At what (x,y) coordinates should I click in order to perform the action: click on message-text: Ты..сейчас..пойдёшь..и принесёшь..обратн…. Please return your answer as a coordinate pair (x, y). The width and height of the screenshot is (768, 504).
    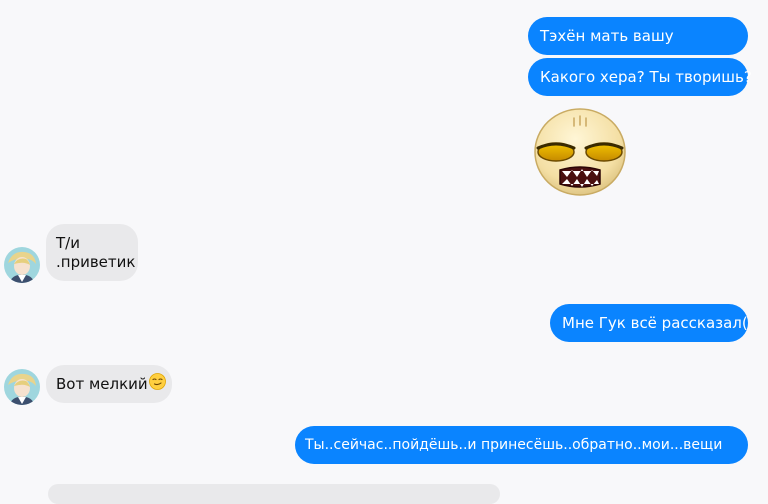
    Looking at the image, I should click on (514, 444).